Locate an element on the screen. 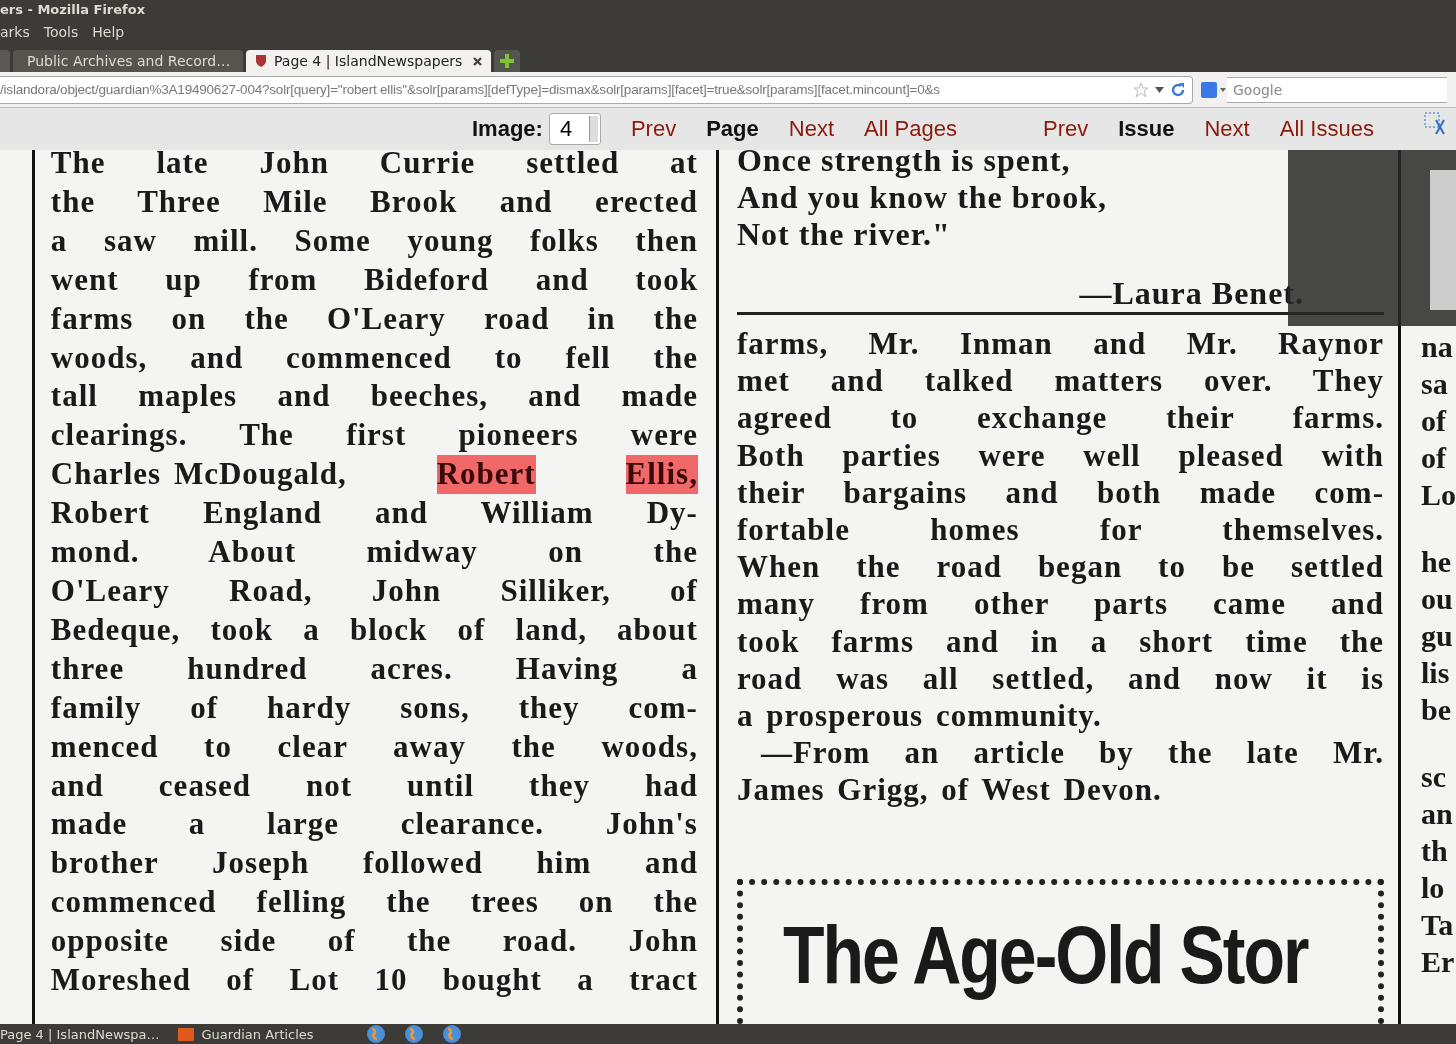 This screenshot has width=1456, height=1044. nav-heading: Issue is located at coordinates (1146, 129).